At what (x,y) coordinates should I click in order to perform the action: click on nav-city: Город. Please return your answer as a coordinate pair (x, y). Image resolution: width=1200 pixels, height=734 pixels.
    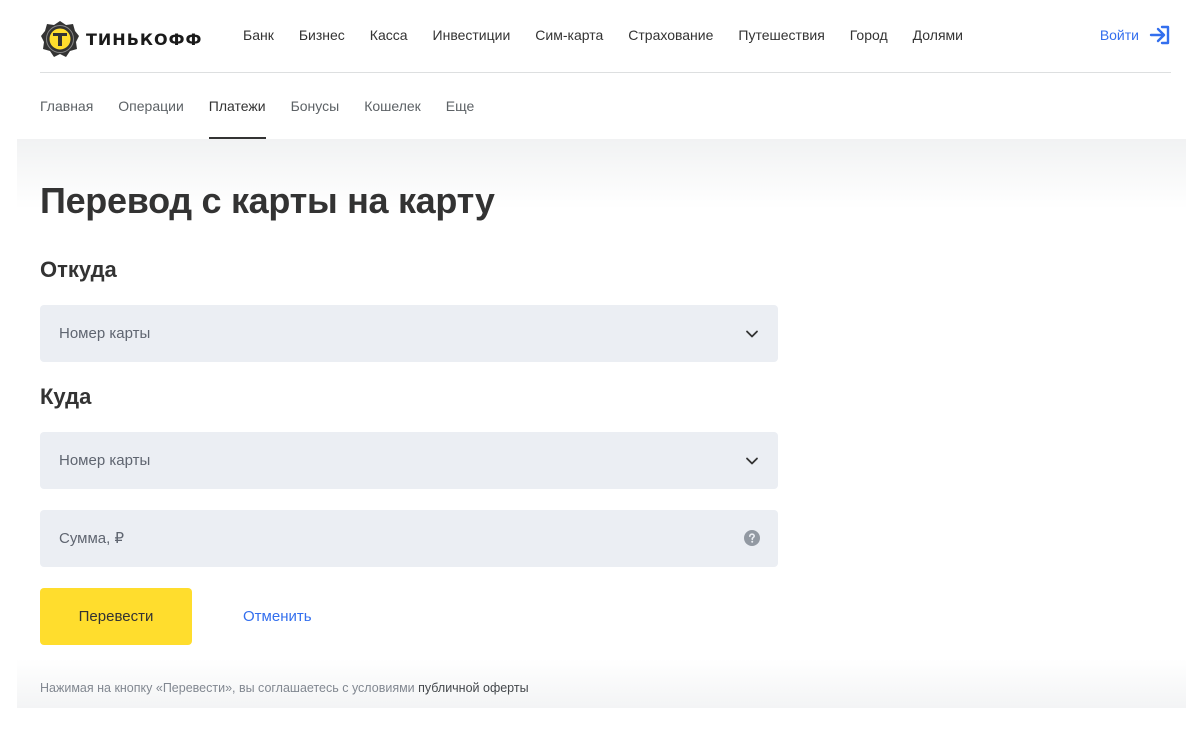
    Looking at the image, I should click on (869, 37).